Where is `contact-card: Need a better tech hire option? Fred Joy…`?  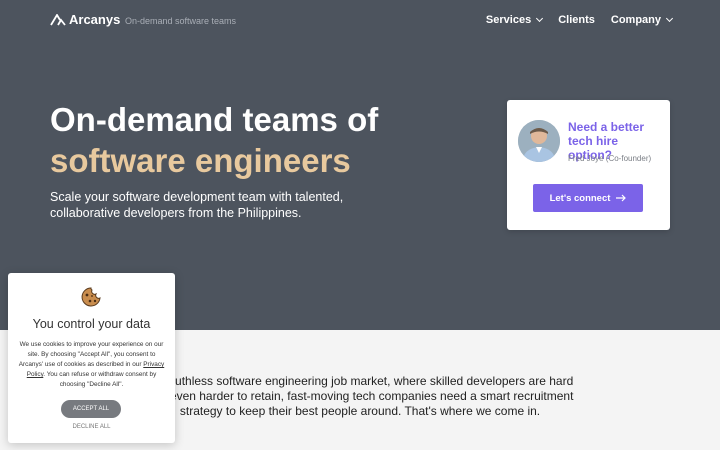
contact-card: Need a better tech hire option? Fred Joy… is located at coordinates (588, 165).